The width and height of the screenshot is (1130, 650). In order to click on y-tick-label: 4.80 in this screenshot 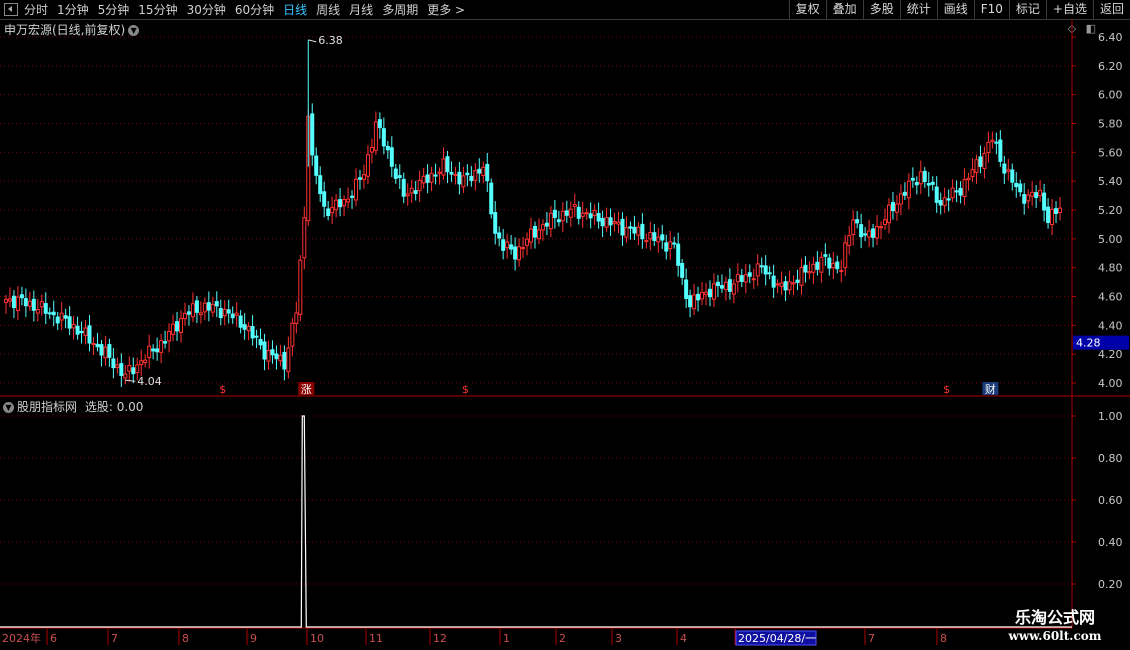, I will do `click(1110, 268)`.